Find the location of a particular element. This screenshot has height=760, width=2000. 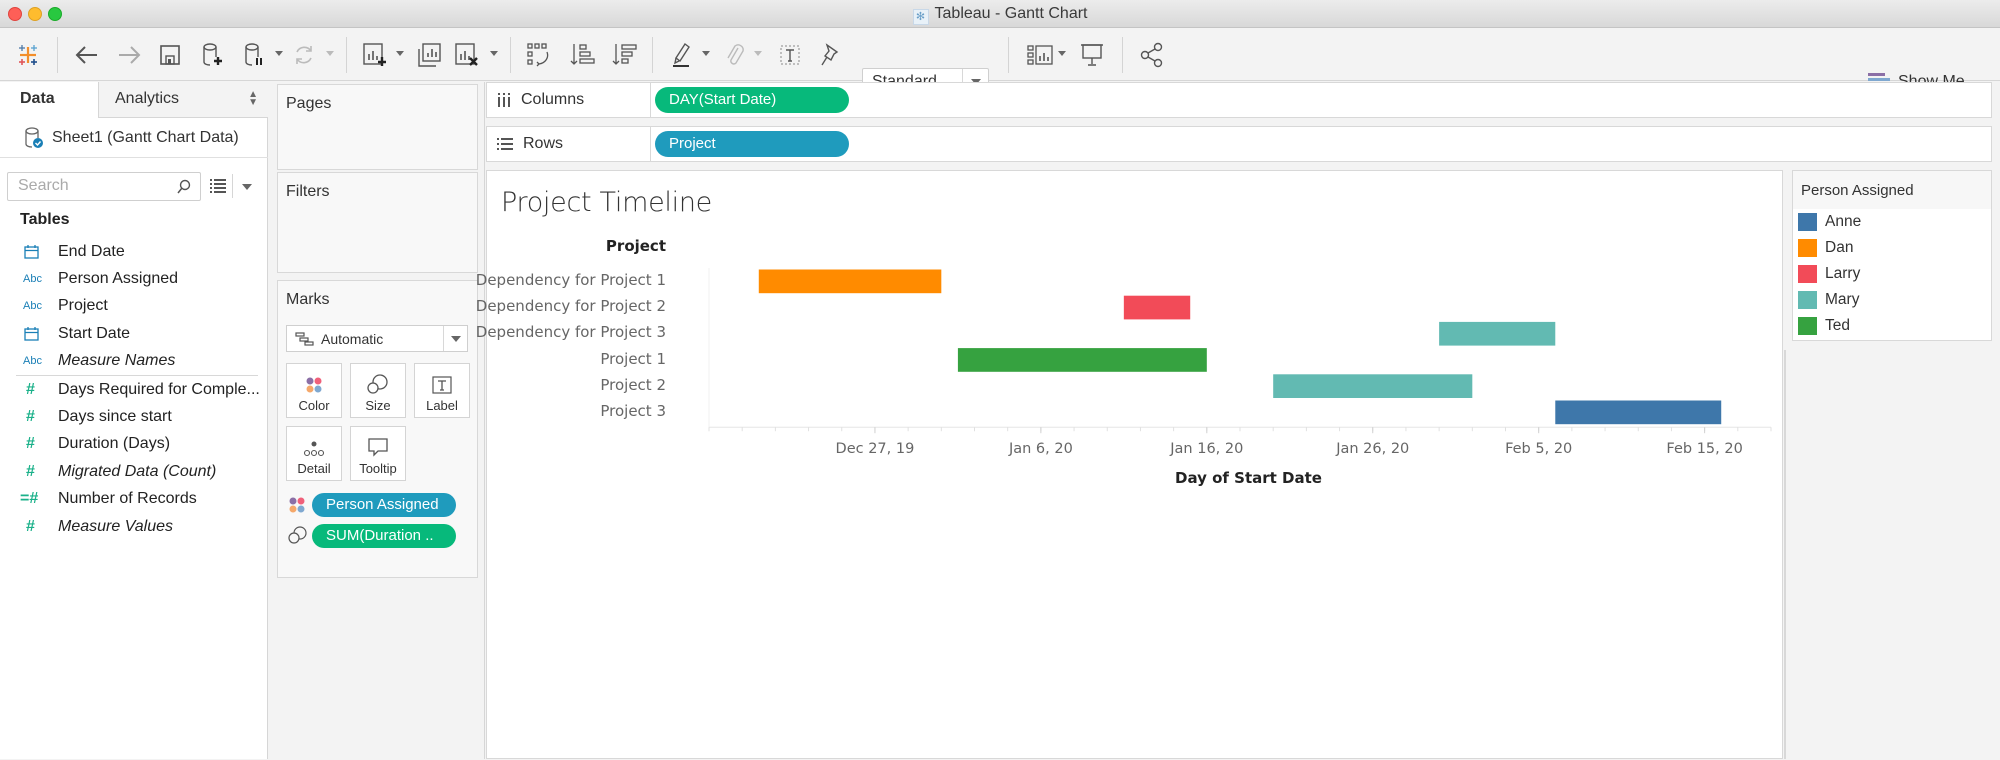

color-pill-person-assigned: Person Assigned is located at coordinates (384, 505).